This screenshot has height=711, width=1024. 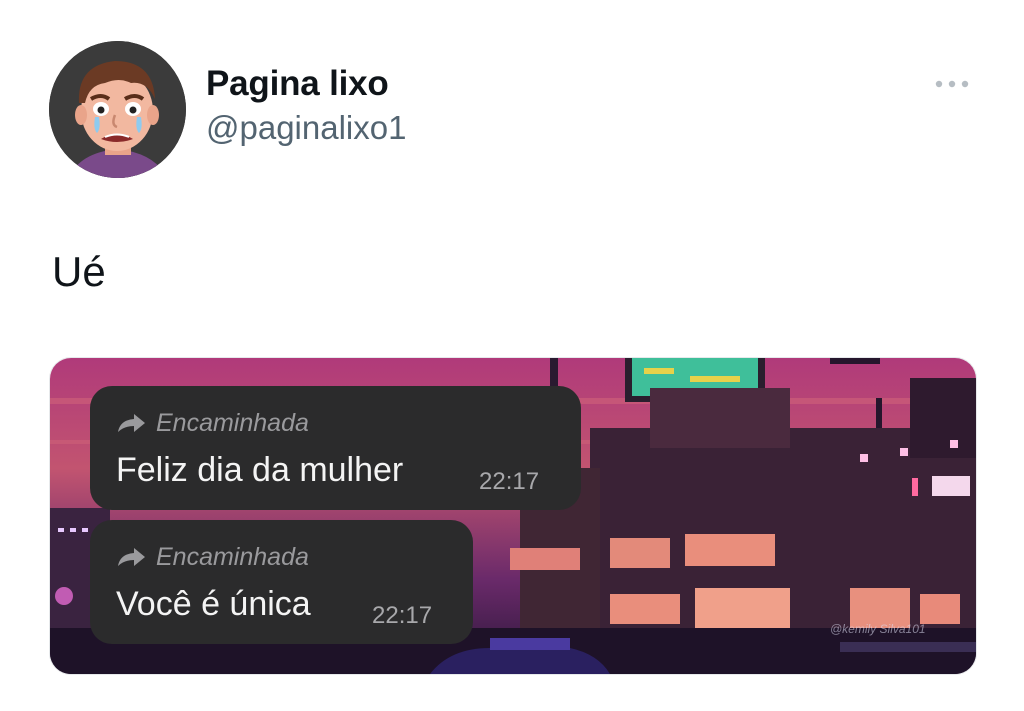 What do you see at coordinates (306, 84) in the screenshot?
I see `display-name: Pagina lixo` at bounding box center [306, 84].